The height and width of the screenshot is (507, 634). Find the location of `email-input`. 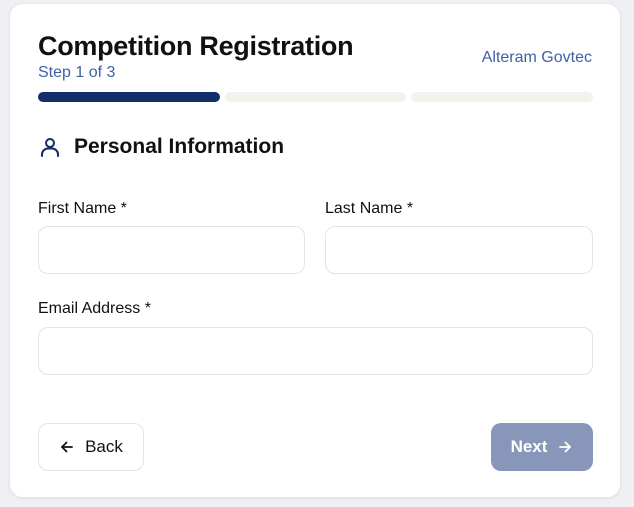

email-input is located at coordinates (315, 351).